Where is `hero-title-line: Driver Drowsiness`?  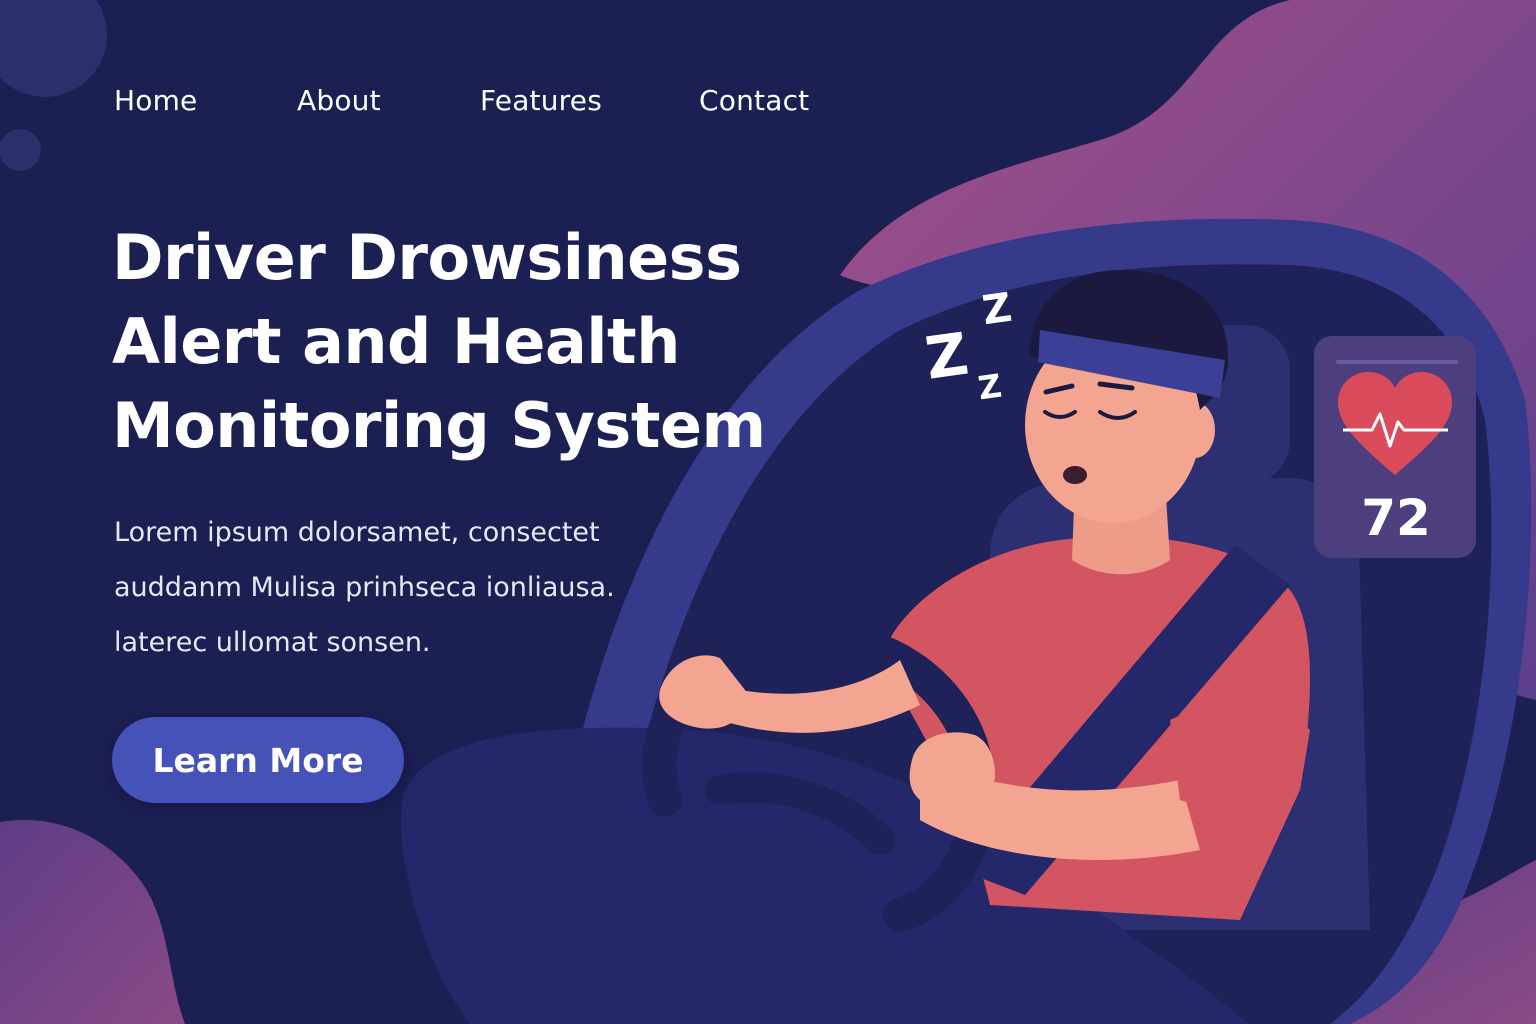
hero-title-line: Driver Drowsiness is located at coordinates (427, 257).